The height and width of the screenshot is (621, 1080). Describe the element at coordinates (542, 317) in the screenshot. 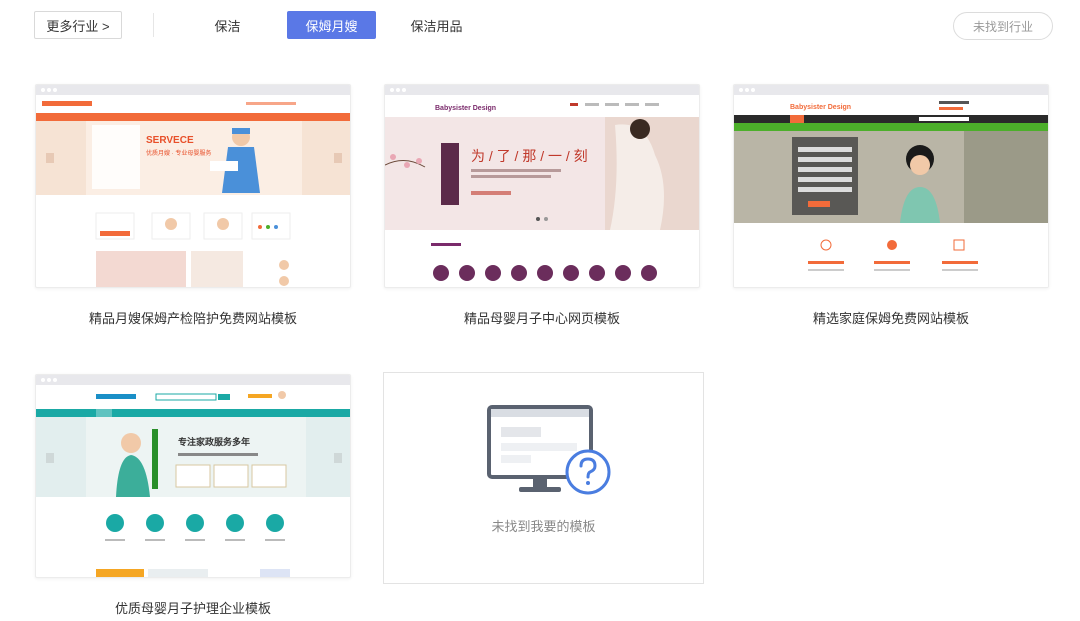

I see `template-title-2: 精品母婴月子中心网页模板` at that location.